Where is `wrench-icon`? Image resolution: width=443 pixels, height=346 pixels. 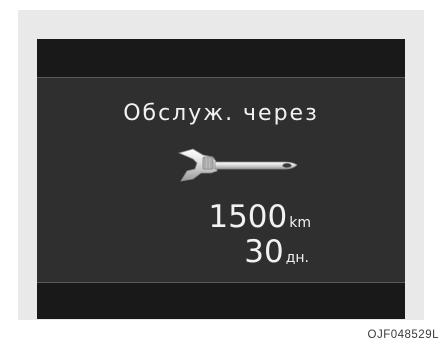 wrench-icon is located at coordinates (237, 165).